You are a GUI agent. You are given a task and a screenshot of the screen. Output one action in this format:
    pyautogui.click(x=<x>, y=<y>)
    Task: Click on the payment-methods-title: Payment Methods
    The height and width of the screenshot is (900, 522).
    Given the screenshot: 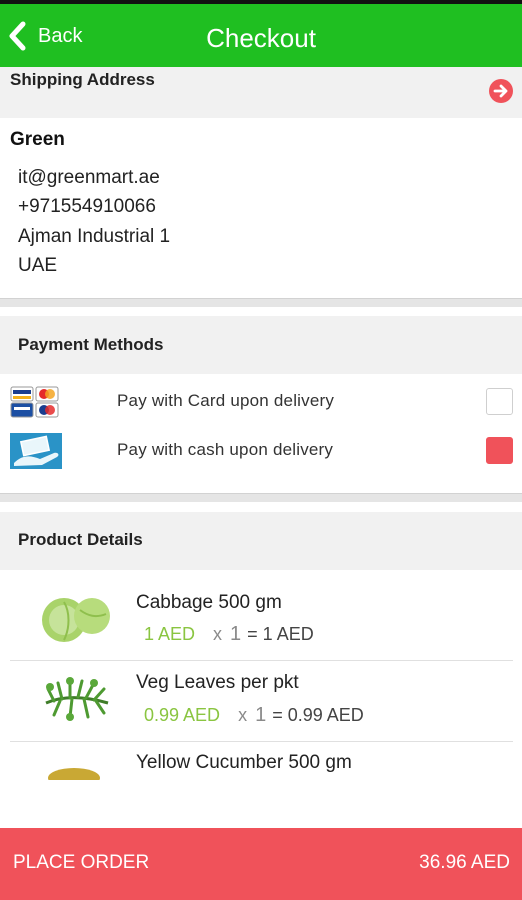 What is the action you would take?
    pyautogui.click(x=91, y=344)
    